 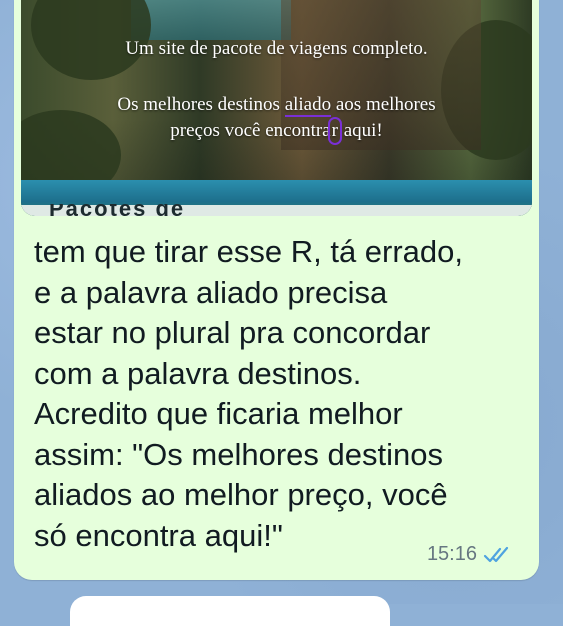 I want to click on message-line: tem que tirar esse R, tá errado,, so click(x=249, y=251).